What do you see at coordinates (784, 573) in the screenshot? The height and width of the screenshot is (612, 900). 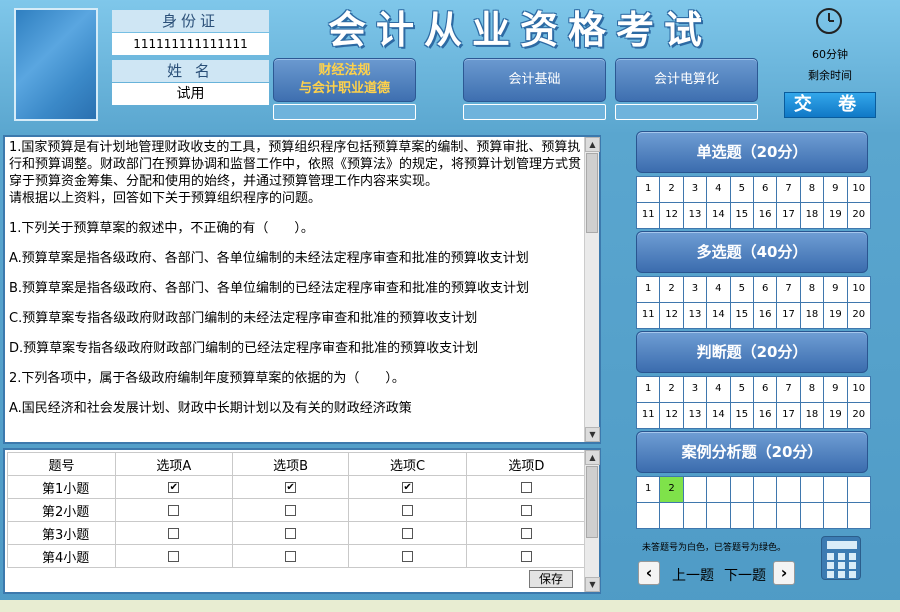 I see `next-arrow-icon: ›` at bounding box center [784, 573].